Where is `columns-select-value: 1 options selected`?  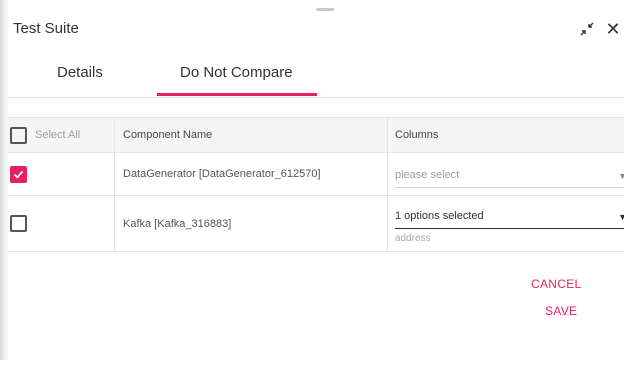
columns-select-value: 1 options selected is located at coordinates (439, 216).